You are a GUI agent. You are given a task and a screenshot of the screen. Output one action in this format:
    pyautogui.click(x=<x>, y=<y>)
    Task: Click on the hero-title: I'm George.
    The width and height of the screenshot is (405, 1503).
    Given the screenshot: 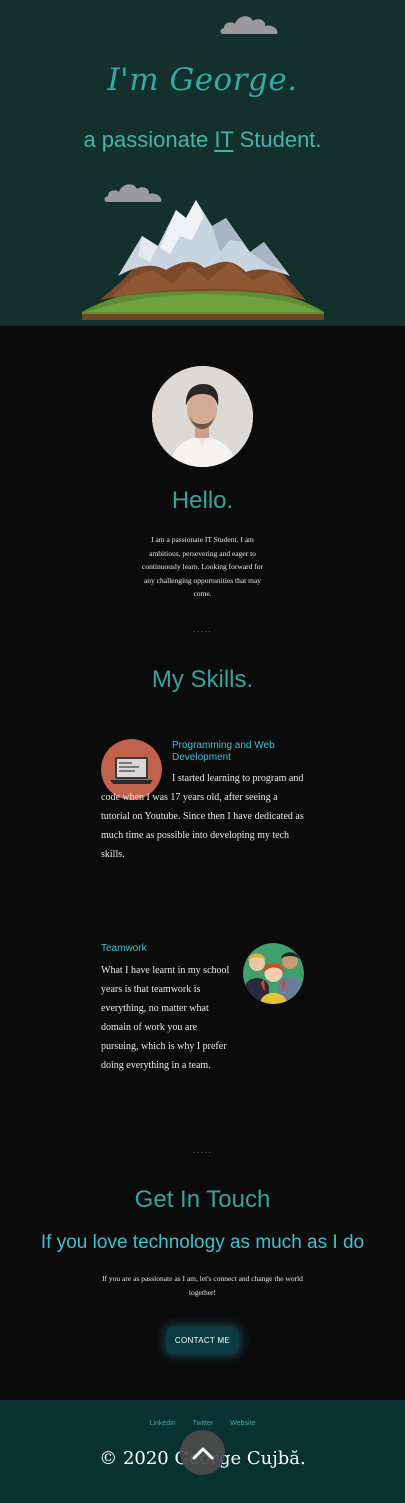 What is the action you would take?
    pyautogui.click(x=202, y=80)
    